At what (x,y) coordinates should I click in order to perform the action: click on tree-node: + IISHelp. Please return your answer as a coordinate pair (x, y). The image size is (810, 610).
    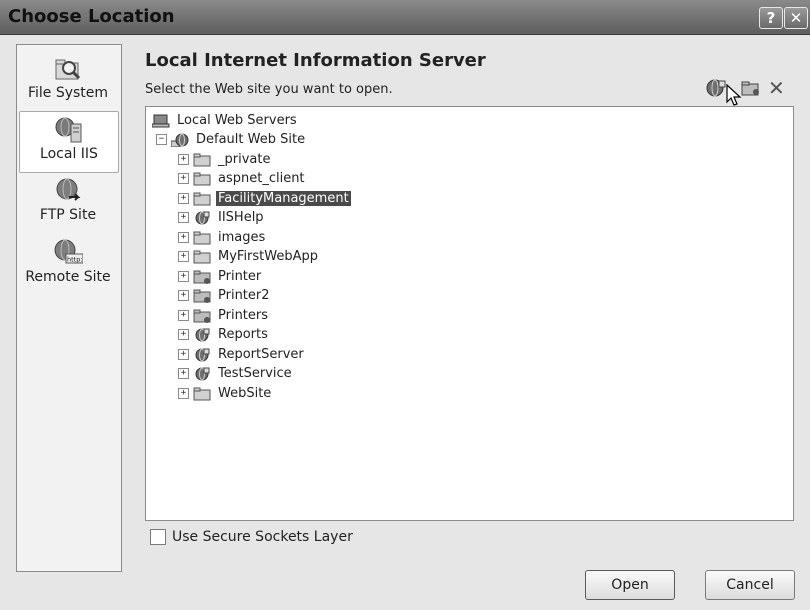
    Looking at the image, I should click on (222, 217).